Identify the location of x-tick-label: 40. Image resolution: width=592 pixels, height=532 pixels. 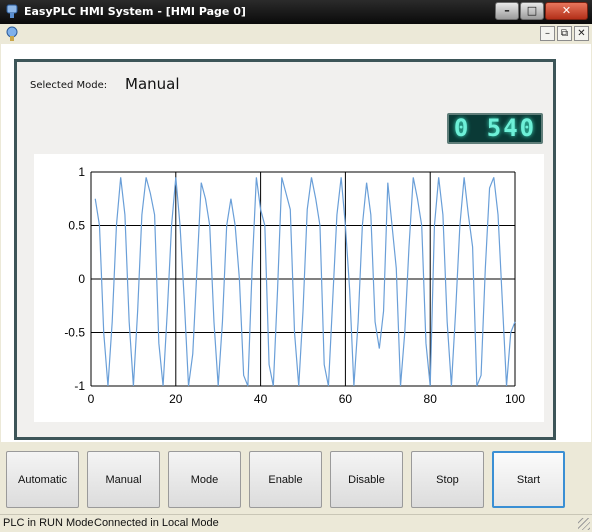
(261, 399).